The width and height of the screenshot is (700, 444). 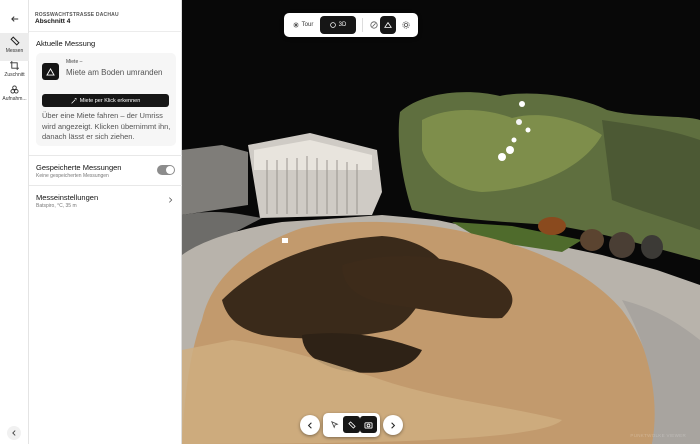 I want to click on detect-pile-button: Miete per Klick erkennen, so click(x=105, y=100).